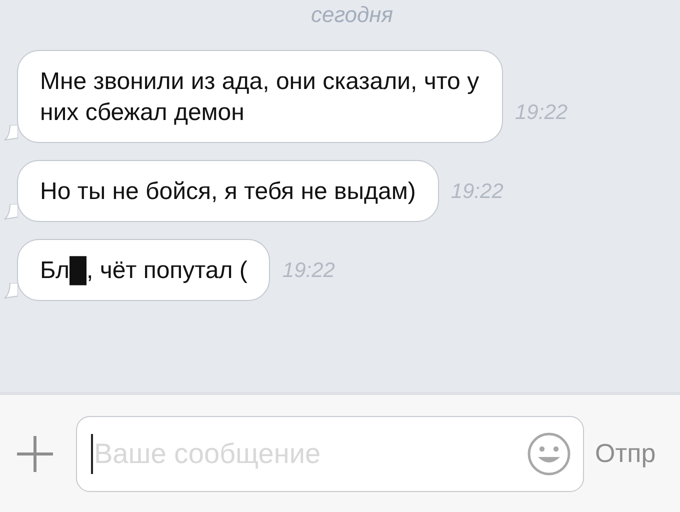  Describe the element at coordinates (35, 453) in the screenshot. I see `plus-icon` at that location.